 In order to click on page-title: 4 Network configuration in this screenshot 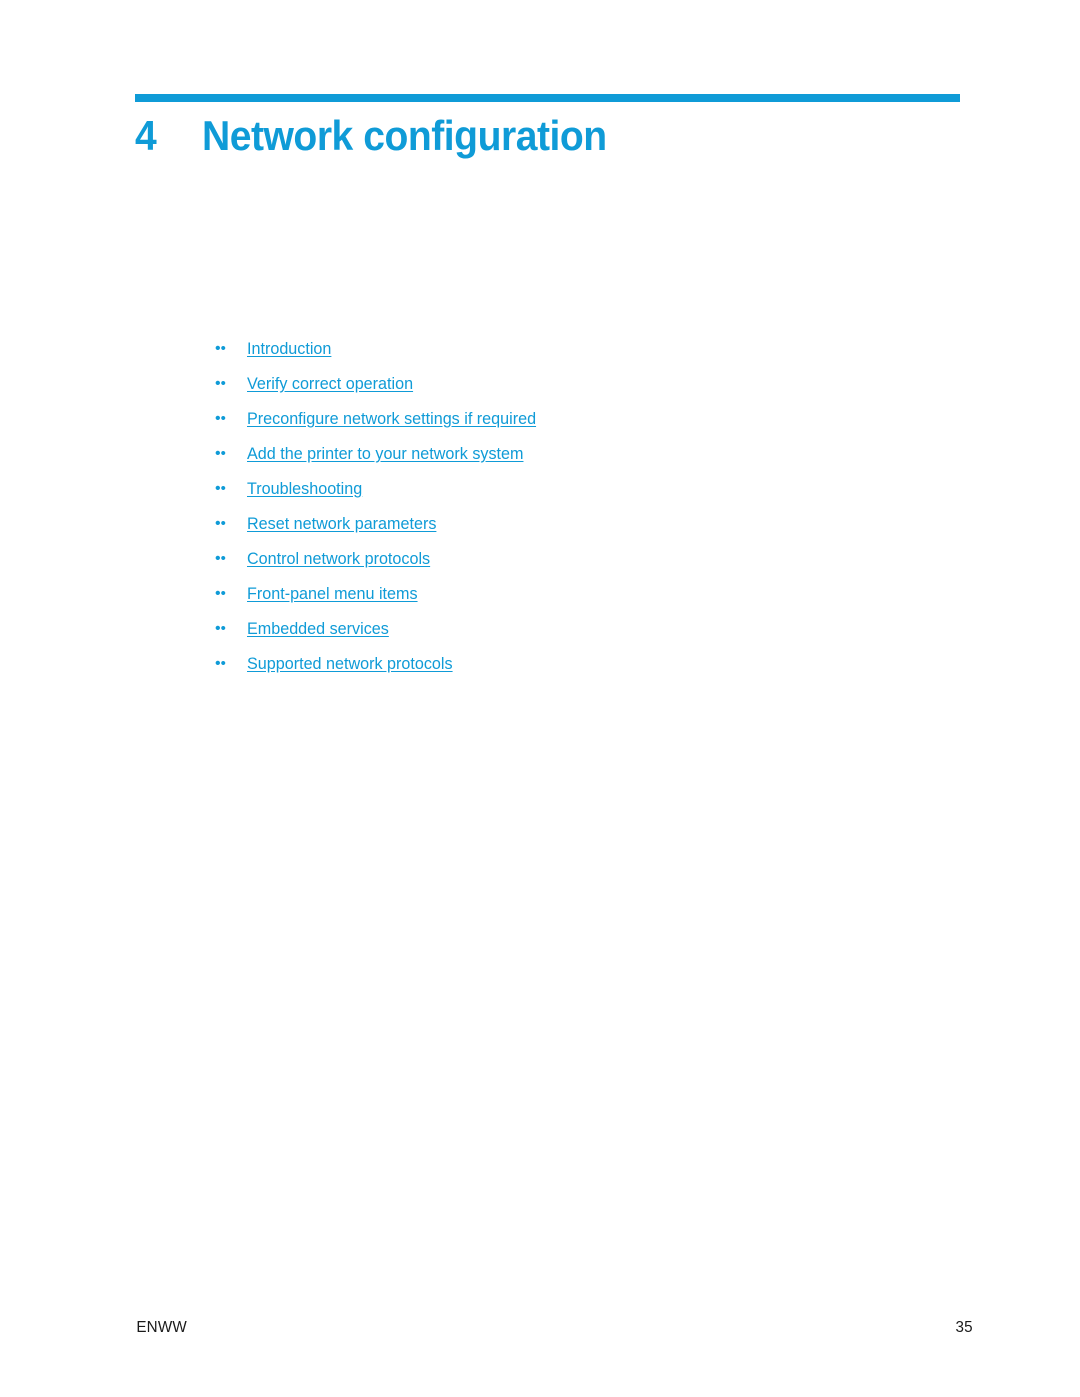, I will do `click(535, 136)`.